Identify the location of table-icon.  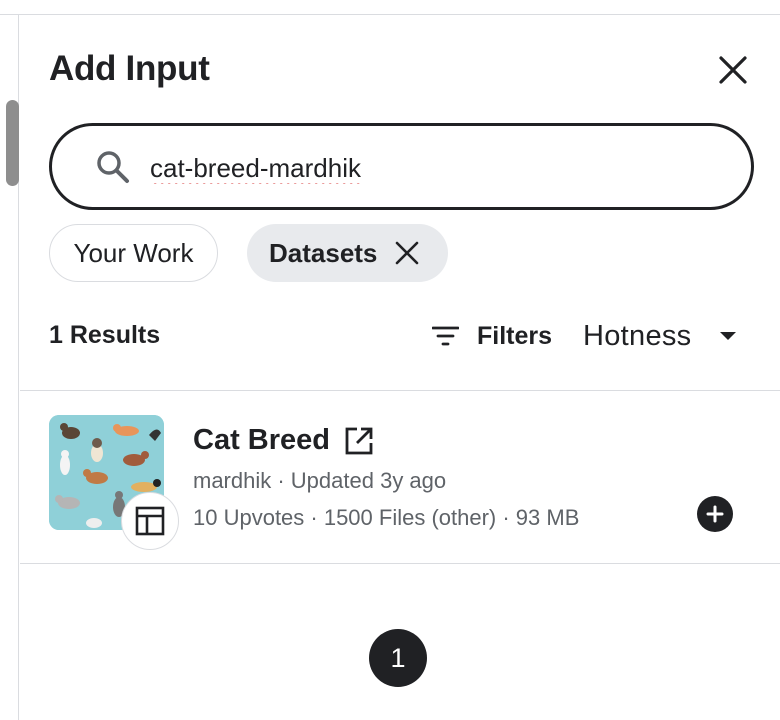
(150, 521).